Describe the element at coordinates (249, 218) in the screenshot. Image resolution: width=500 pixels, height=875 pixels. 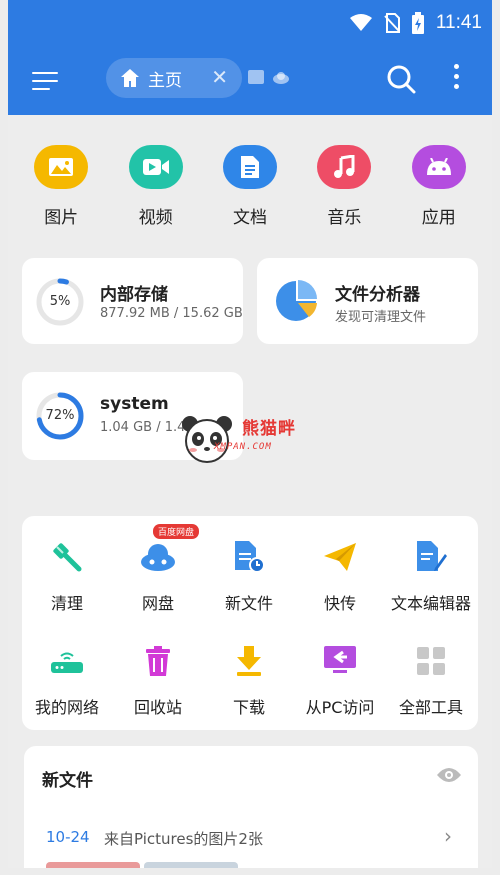
I see `category-label: 文档` at that location.